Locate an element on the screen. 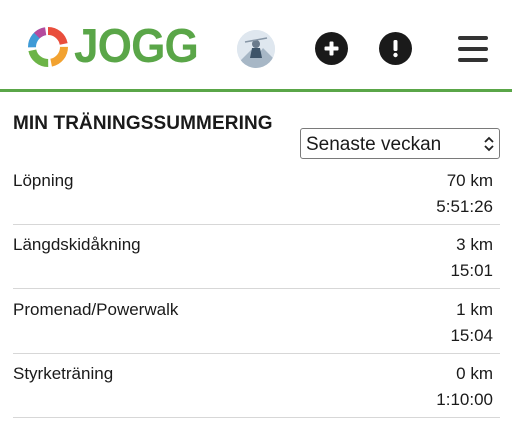  avatar-photo-icon is located at coordinates (256, 49).